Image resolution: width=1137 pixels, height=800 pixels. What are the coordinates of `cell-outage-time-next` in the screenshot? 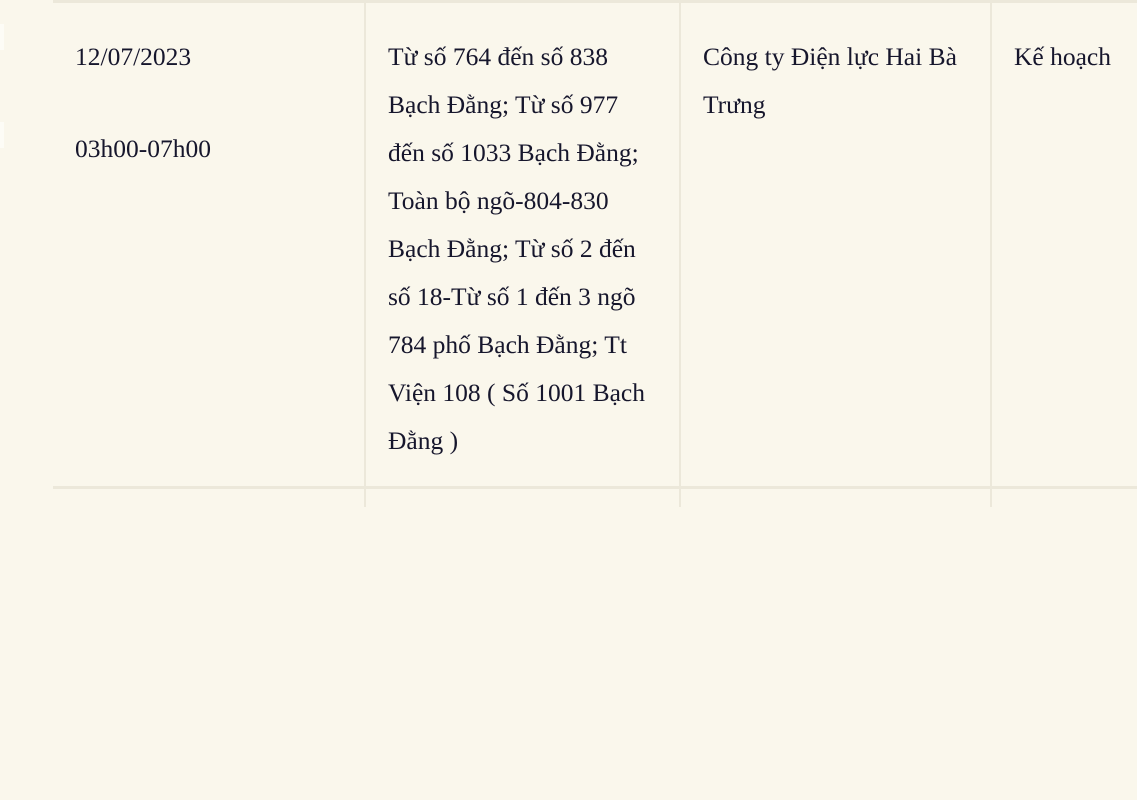 It's located at (209, 497).